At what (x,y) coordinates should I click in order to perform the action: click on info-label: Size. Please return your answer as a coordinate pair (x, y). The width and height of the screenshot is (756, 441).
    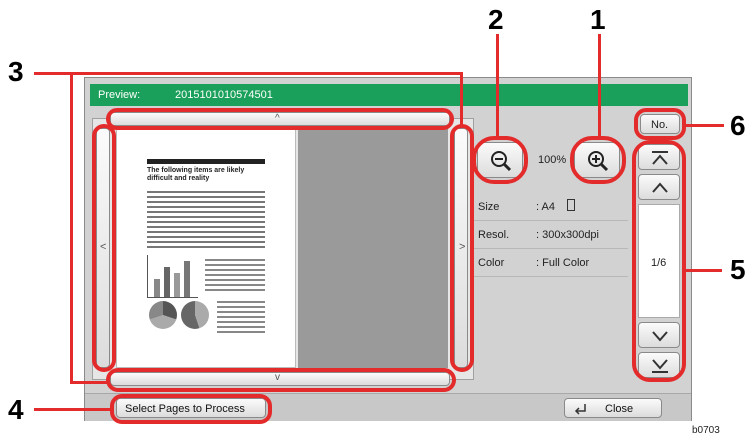
    Looking at the image, I should click on (489, 207).